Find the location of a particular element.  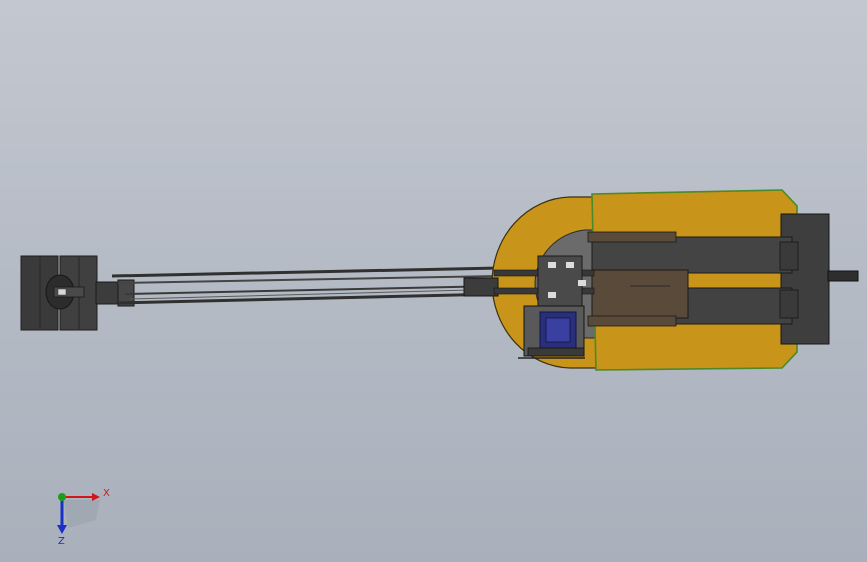

y-axis-dot is located at coordinates (62, 497).